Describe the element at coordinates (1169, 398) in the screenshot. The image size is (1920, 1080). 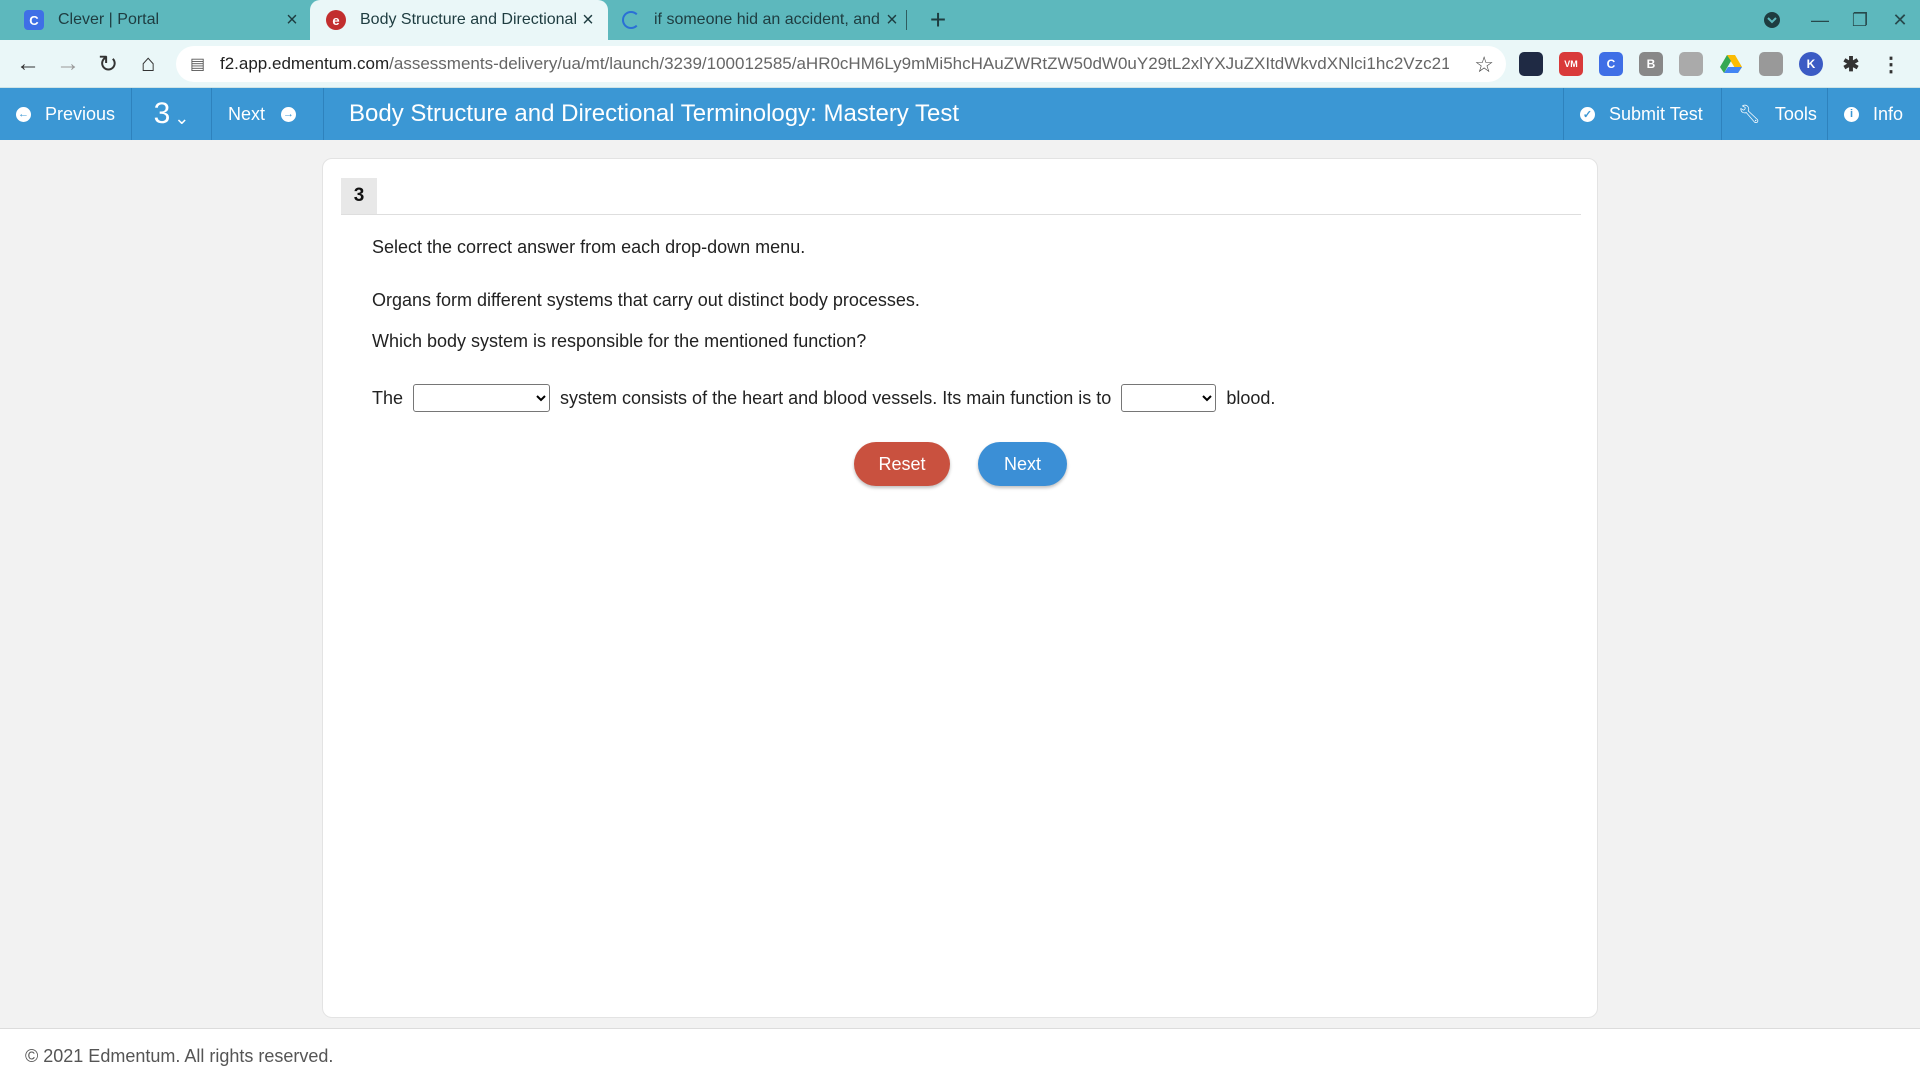
I see `function-dropdown` at that location.